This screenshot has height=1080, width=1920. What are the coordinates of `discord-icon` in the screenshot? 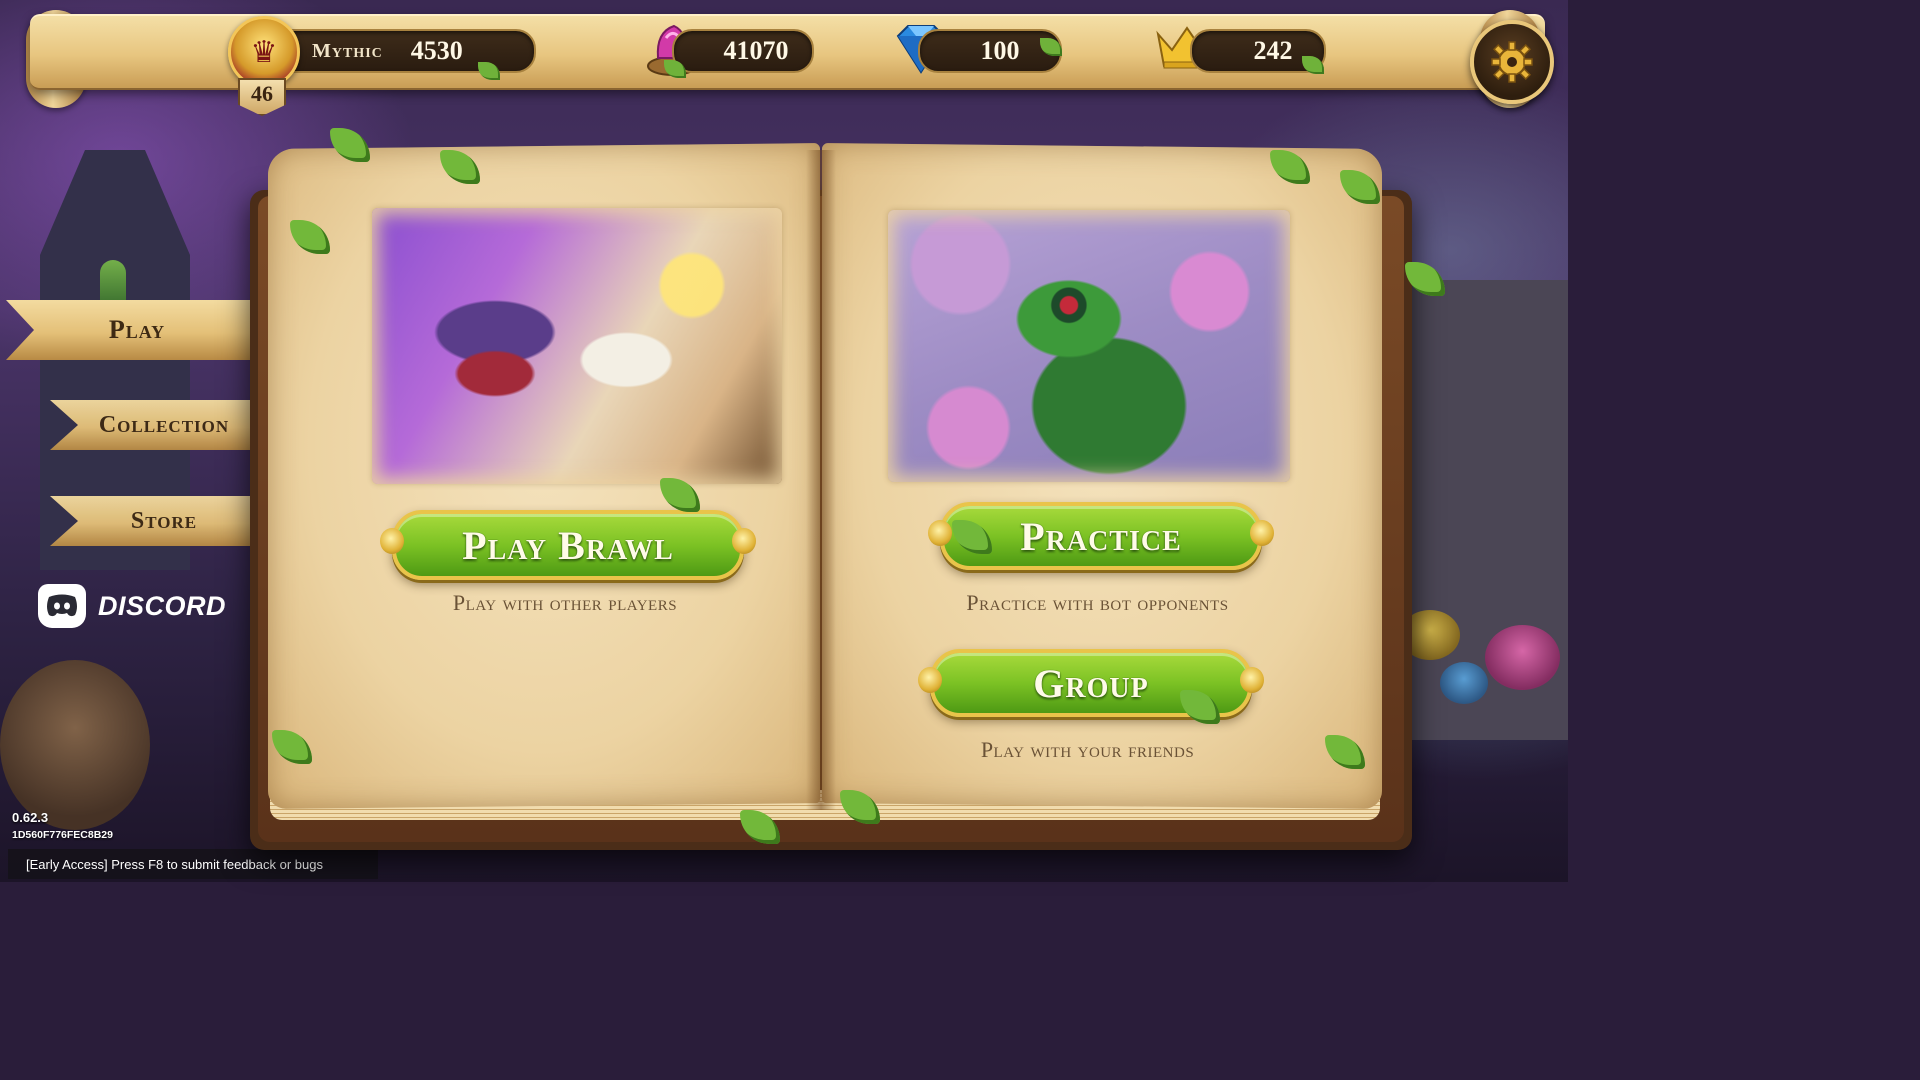 It's located at (62, 606).